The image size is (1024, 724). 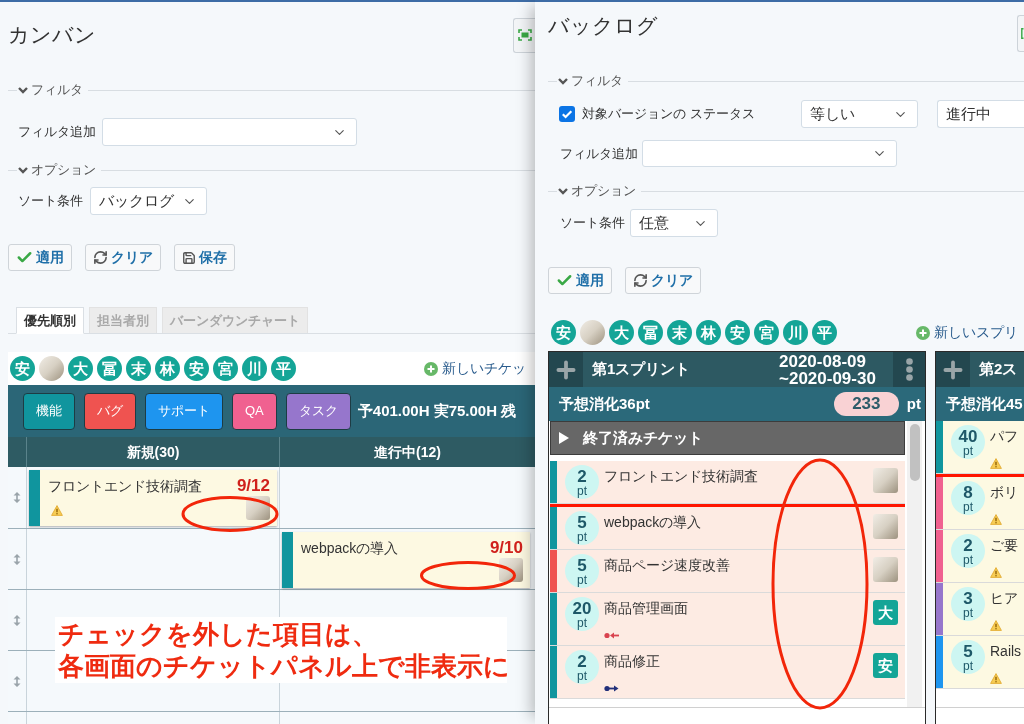 I want to click on ticket-card: 5 pt 商品ページ速度改善, so click(x=727, y=571).